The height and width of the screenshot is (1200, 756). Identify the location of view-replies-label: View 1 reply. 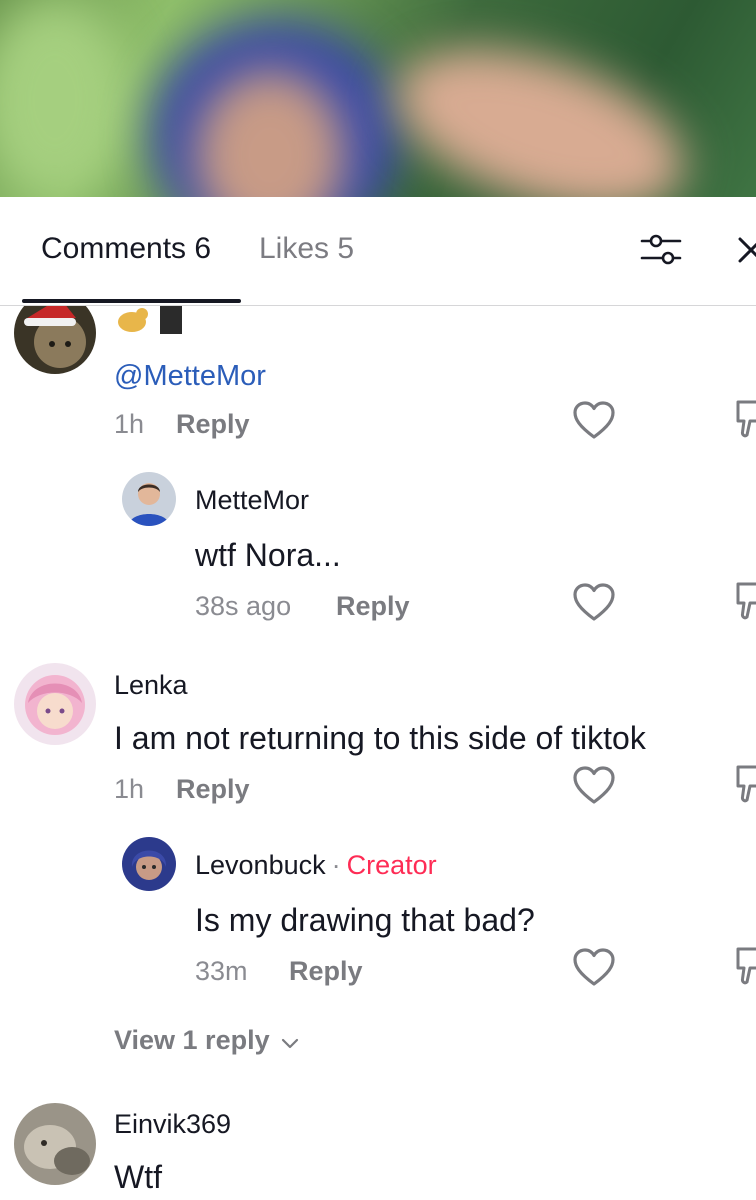
(192, 1040).